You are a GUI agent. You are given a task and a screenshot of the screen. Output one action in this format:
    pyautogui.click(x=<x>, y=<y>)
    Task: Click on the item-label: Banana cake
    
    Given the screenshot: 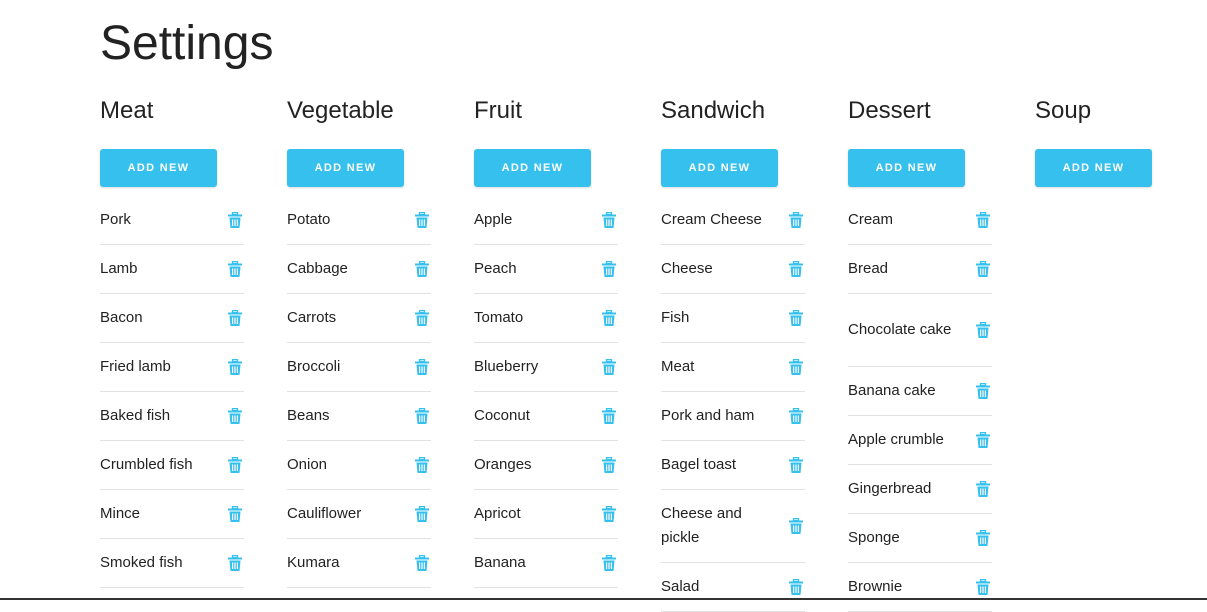 What is the action you would take?
    pyautogui.click(x=892, y=390)
    